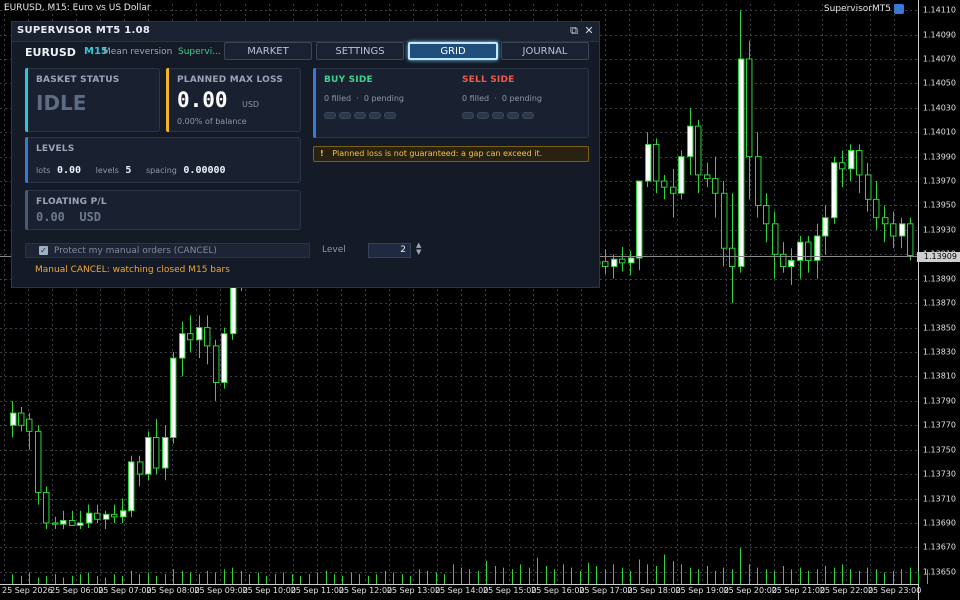 The image size is (960, 600). Describe the element at coordinates (269, 590) in the screenshot. I see `time-tick-label: 25 Sep 10:00` at that location.